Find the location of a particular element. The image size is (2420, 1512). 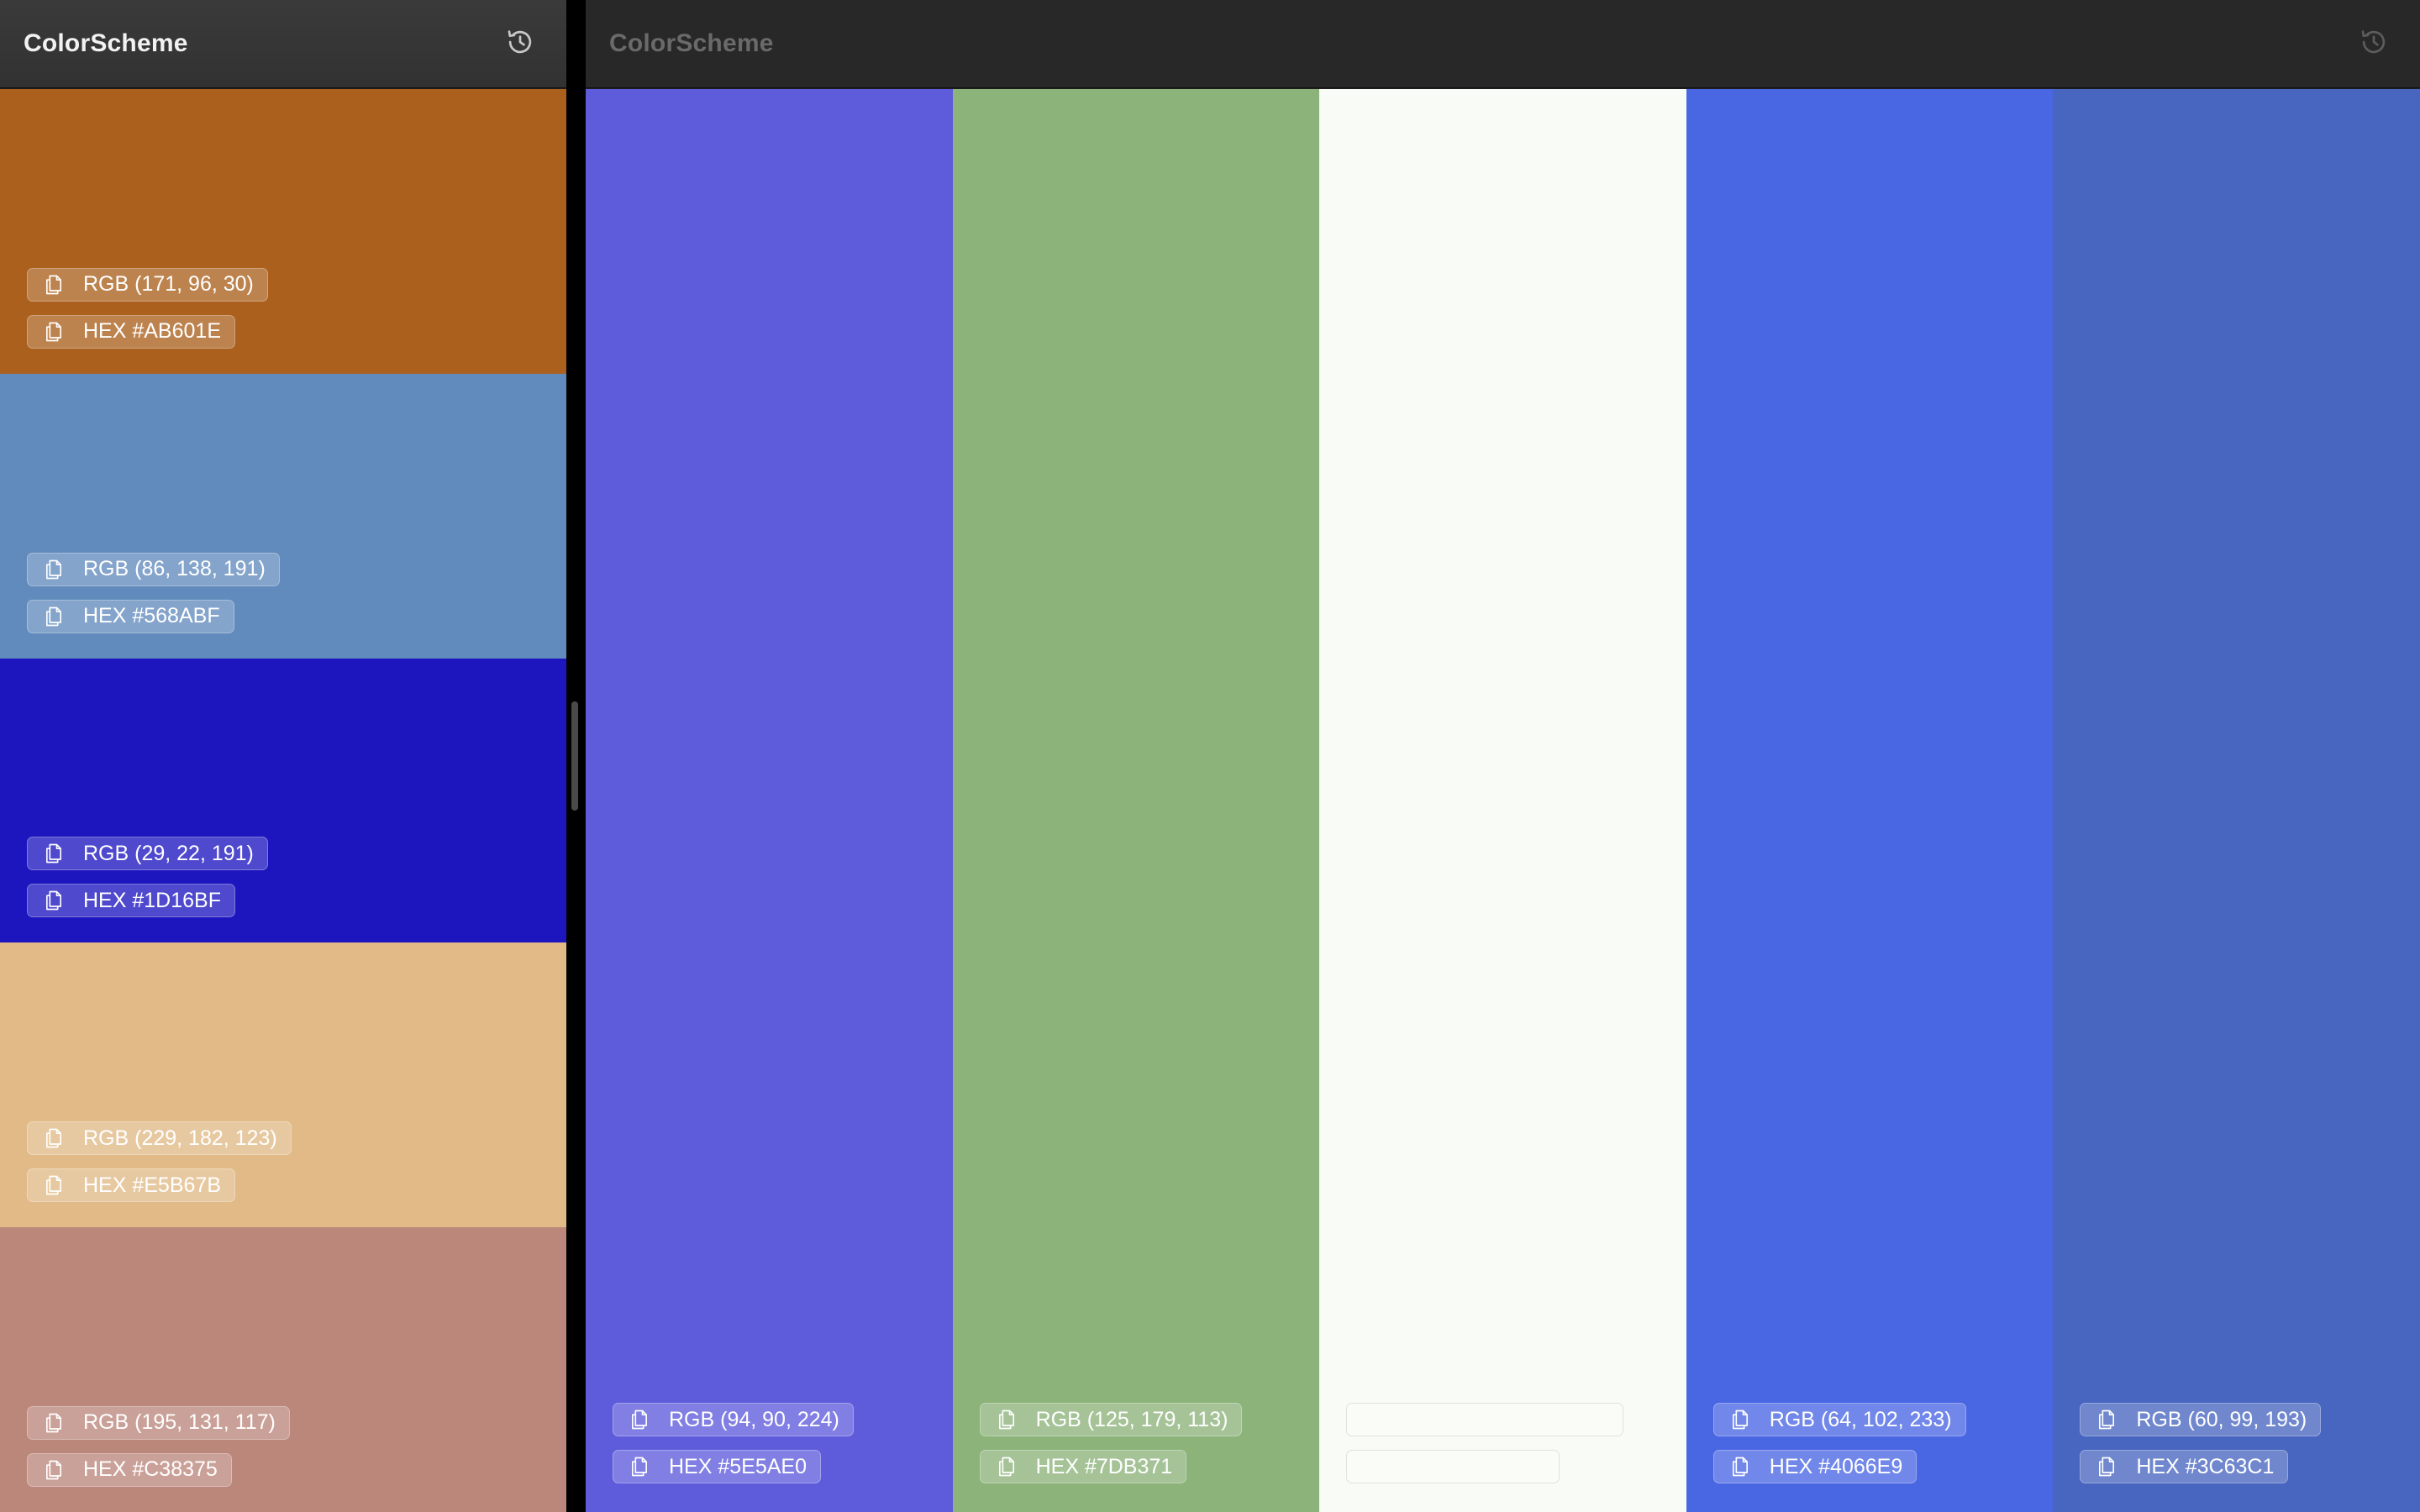

color-swatch: RGB (60, 99, 193) HEX #3C63C1 is located at coordinates (2236, 800).